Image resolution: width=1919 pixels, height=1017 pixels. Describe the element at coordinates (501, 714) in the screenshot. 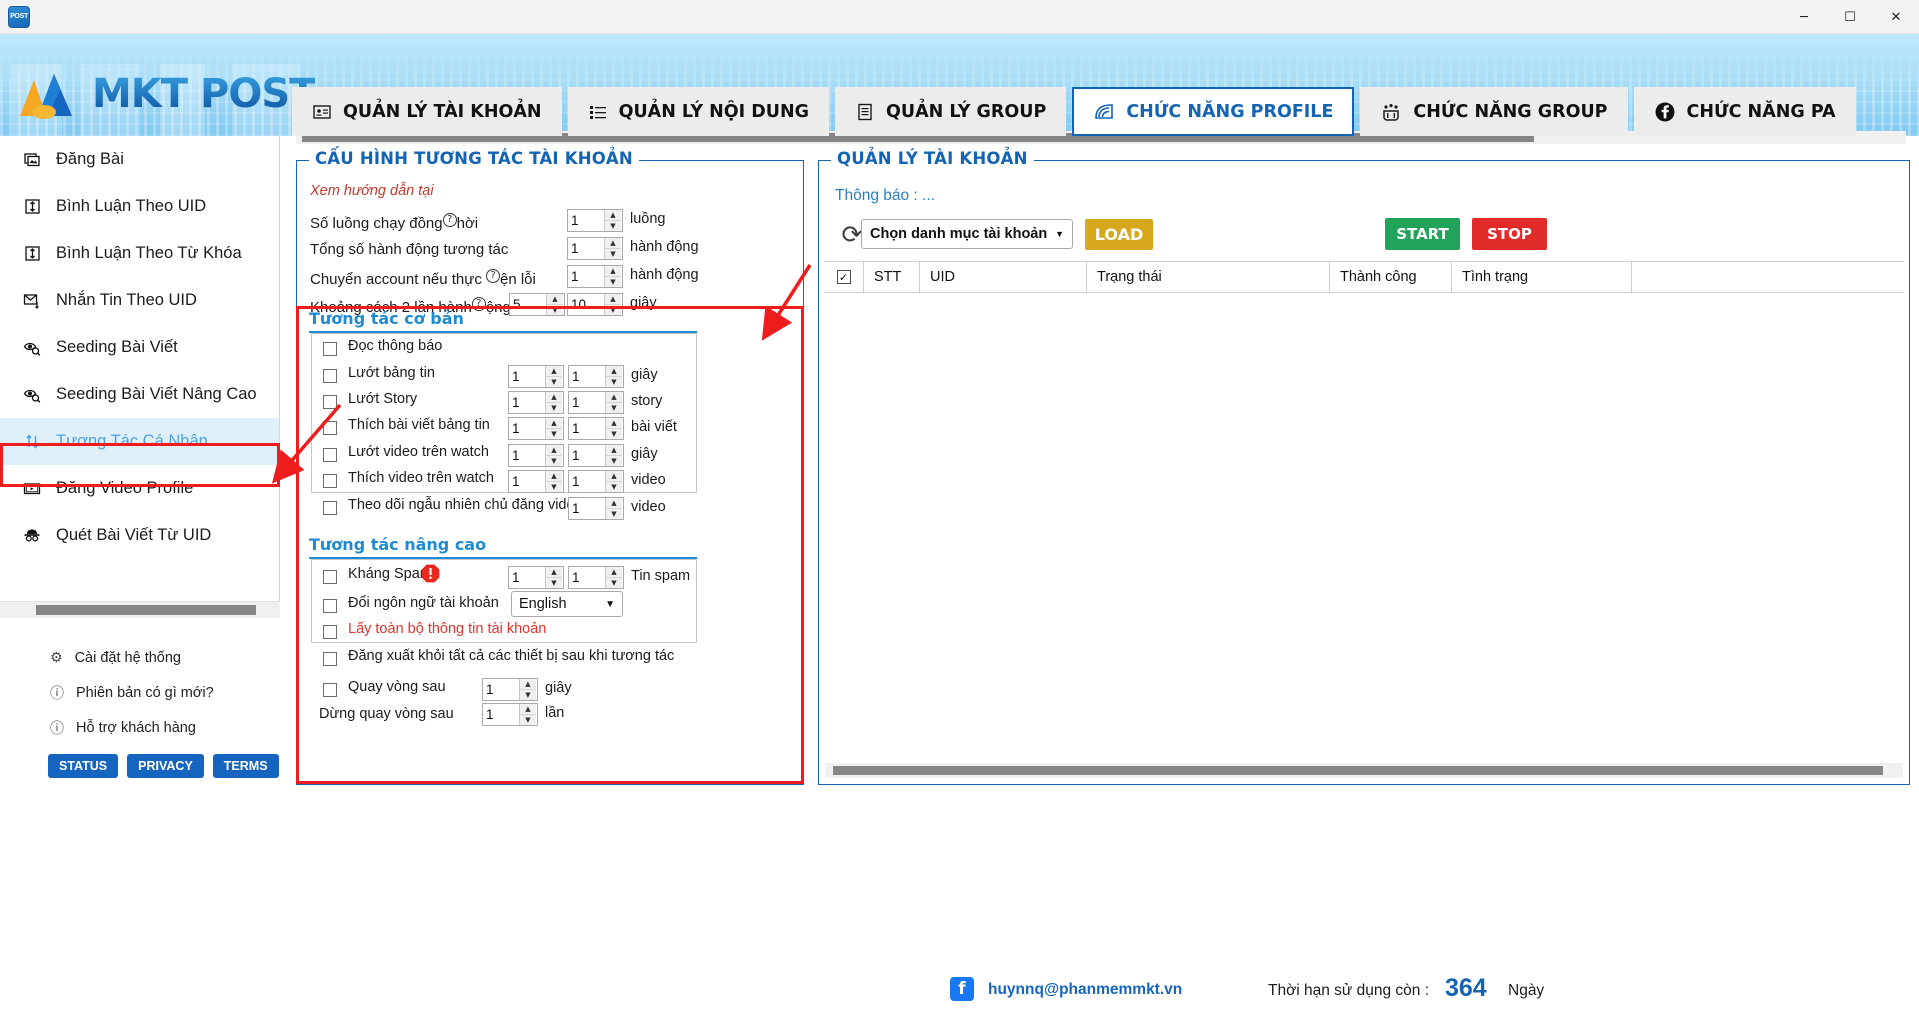

I see `dung-quay-vong-input` at that location.